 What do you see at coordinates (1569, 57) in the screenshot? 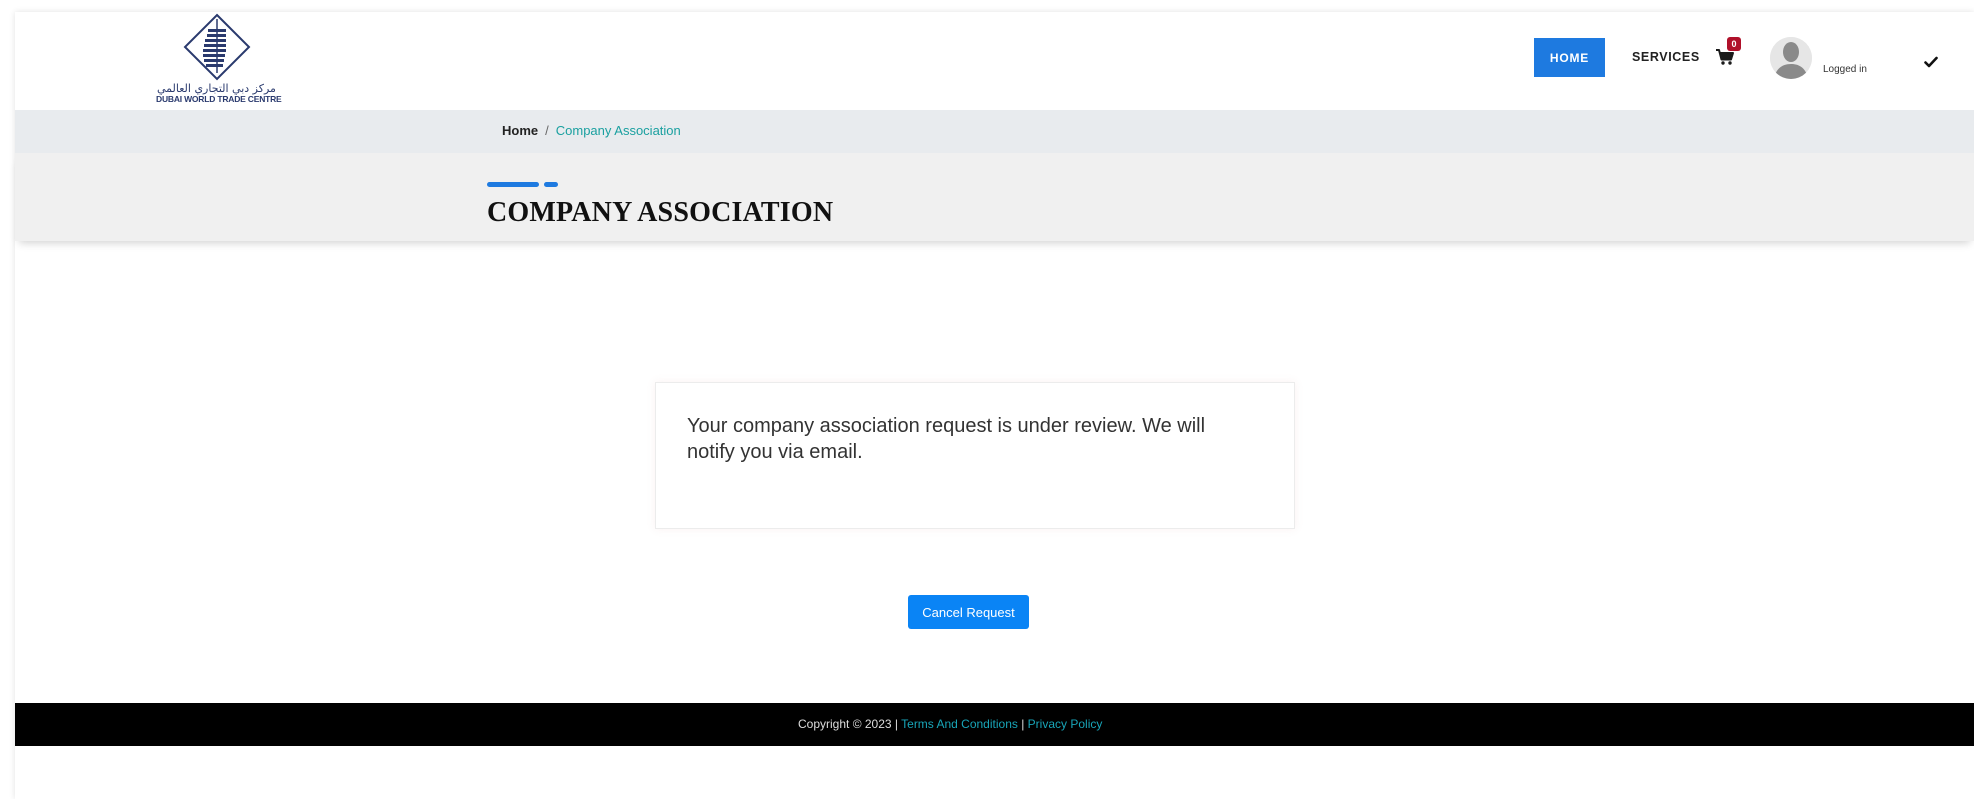
I see `nav-home-button: HOME` at bounding box center [1569, 57].